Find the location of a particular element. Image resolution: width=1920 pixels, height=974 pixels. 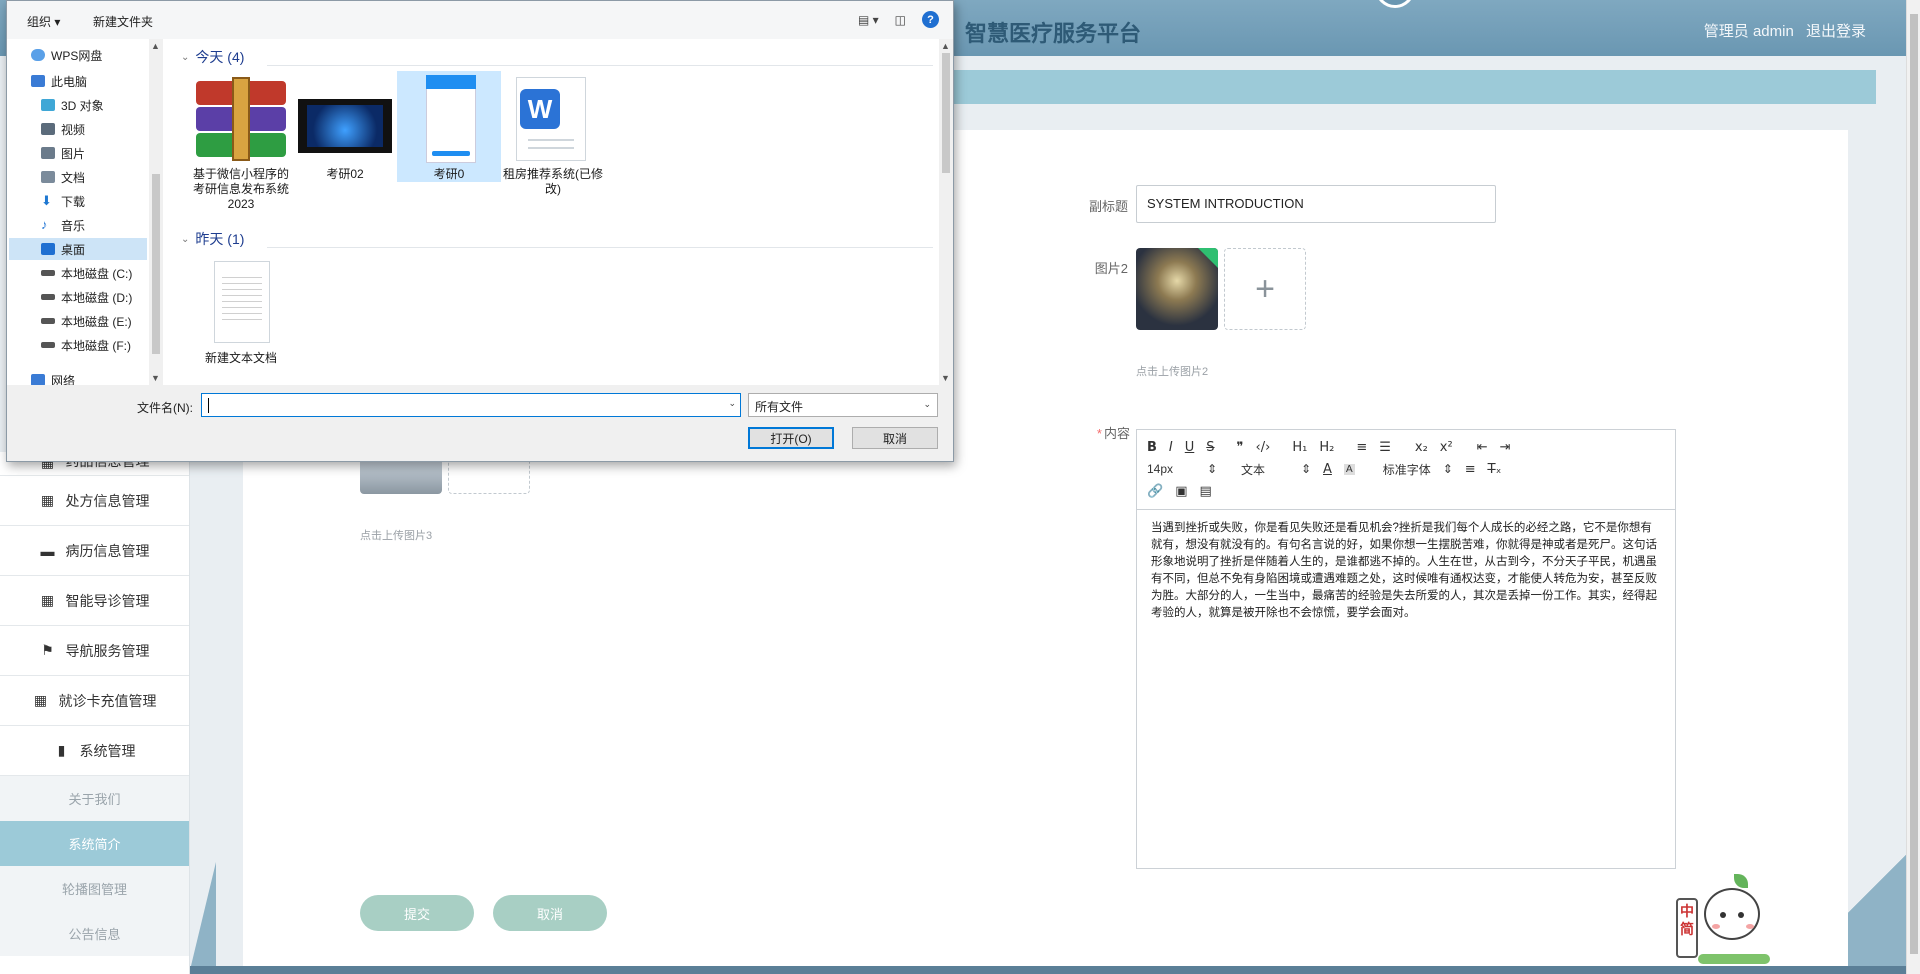

filetype-select: 所有文件 ⌄ is located at coordinates (843, 405).